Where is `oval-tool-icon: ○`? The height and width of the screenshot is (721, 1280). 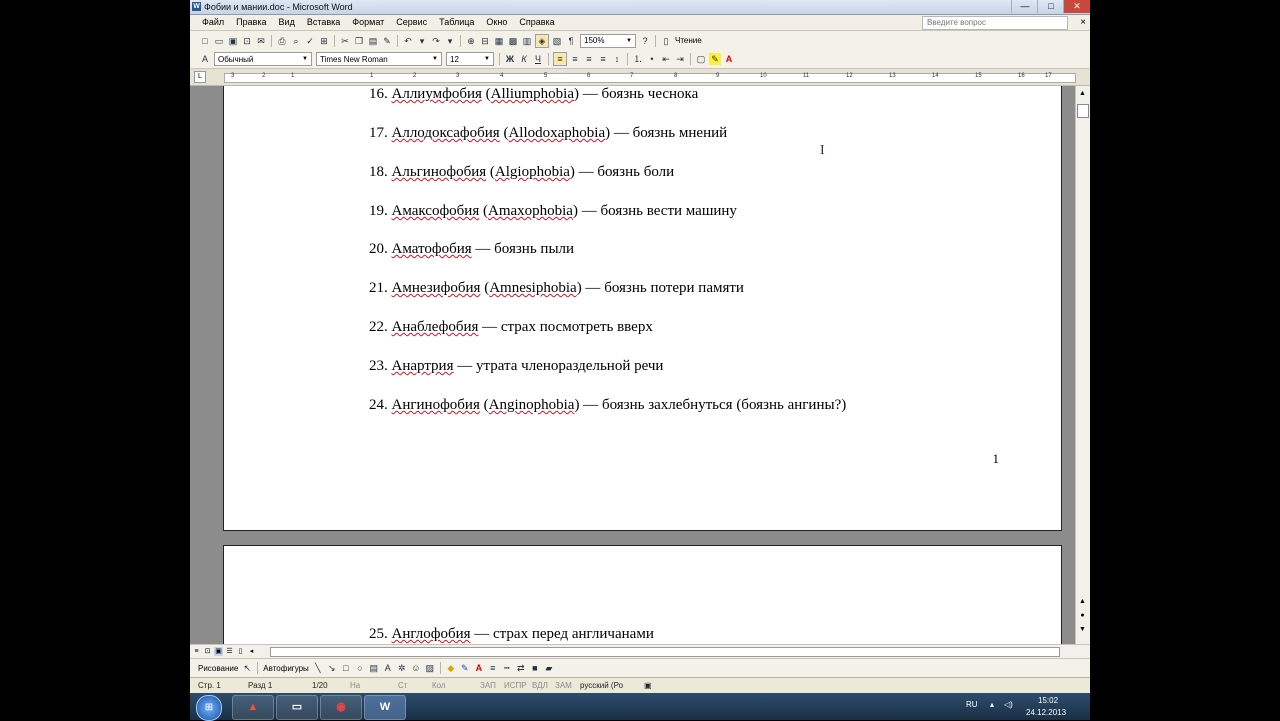 oval-tool-icon: ○ is located at coordinates (360, 668).